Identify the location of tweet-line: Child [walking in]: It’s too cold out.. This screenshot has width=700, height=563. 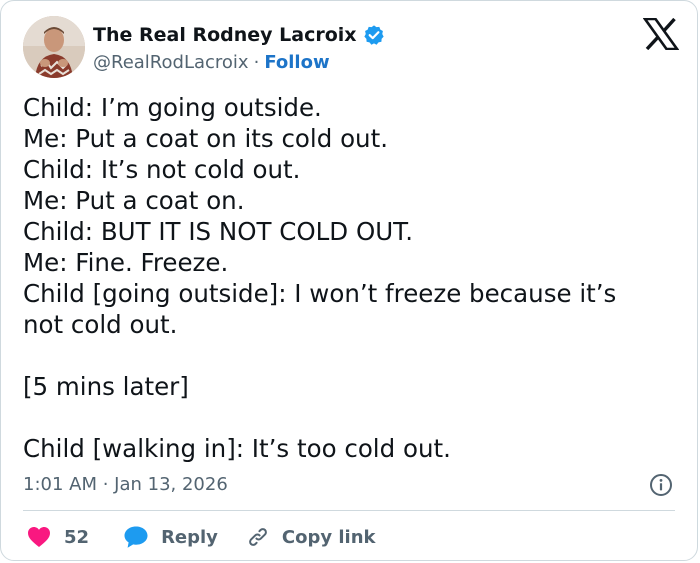
(237, 448).